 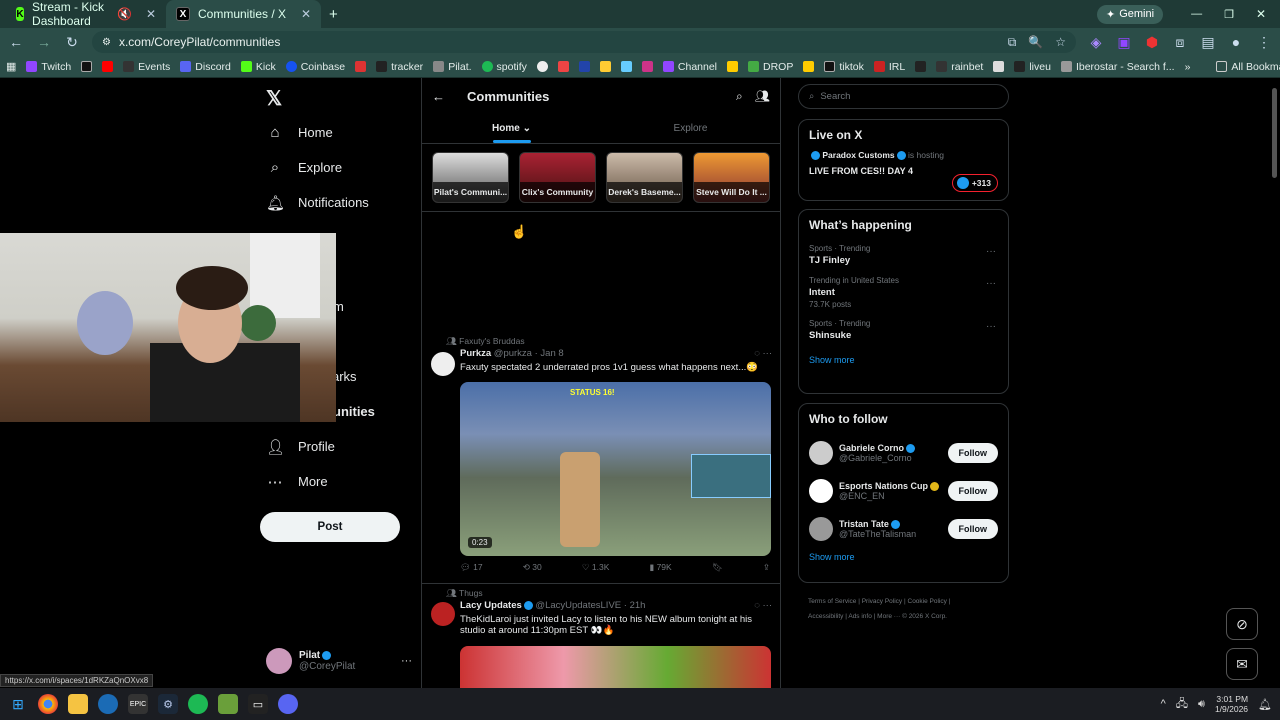 I want to click on clock: 3:01 PM 1/9/2026, so click(x=1231, y=704).